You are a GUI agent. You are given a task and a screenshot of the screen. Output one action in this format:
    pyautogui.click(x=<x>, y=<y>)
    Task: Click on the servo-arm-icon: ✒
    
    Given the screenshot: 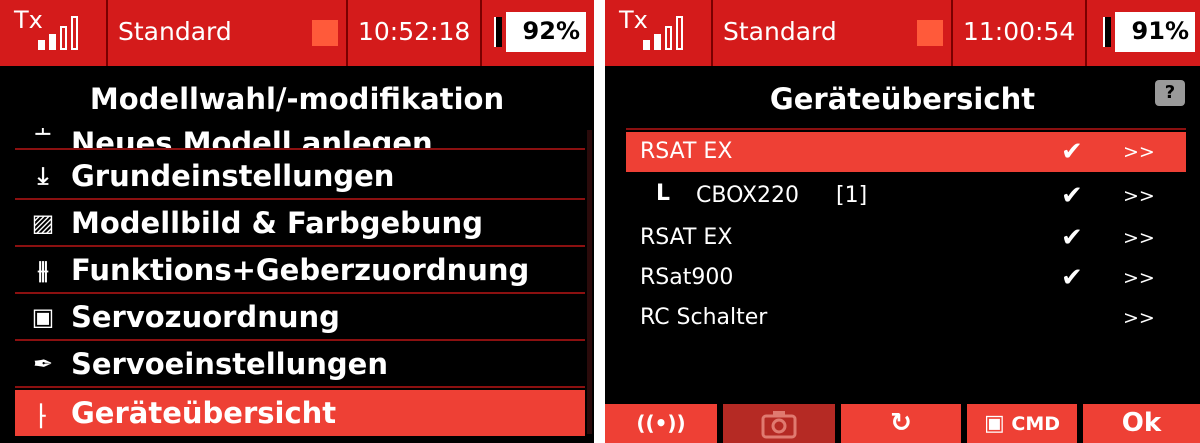 What is the action you would take?
    pyautogui.click(x=43, y=364)
    